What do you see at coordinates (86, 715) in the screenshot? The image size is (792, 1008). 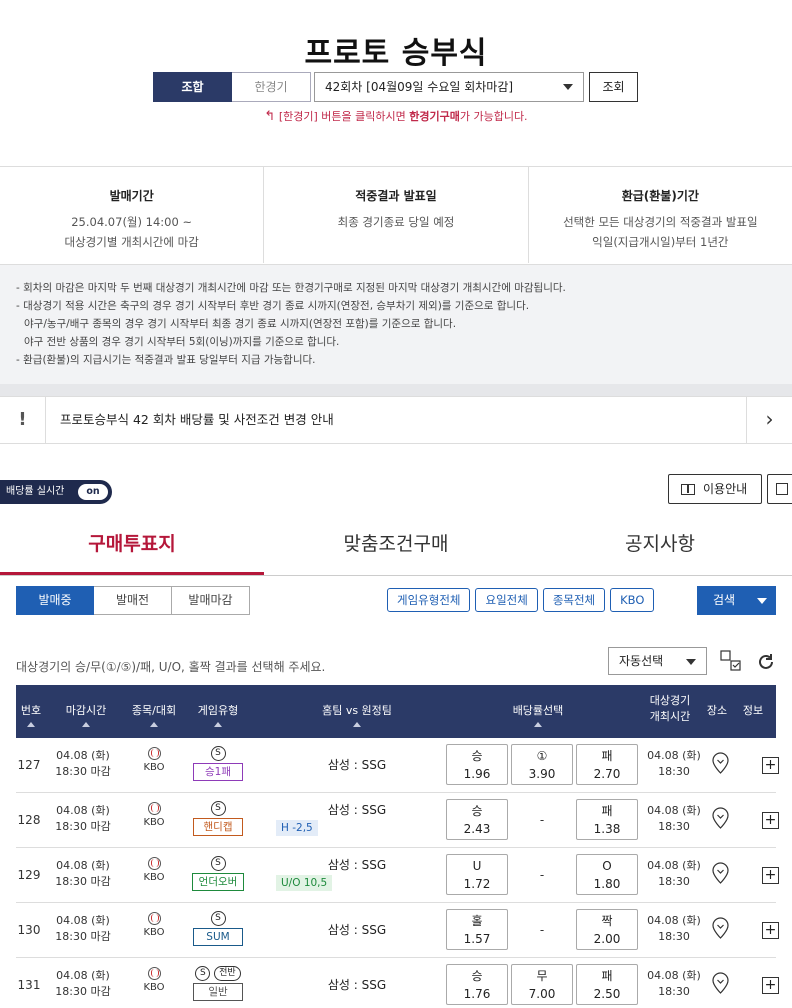 I see `col-deadline: 마감시간` at bounding box center [86, 715].